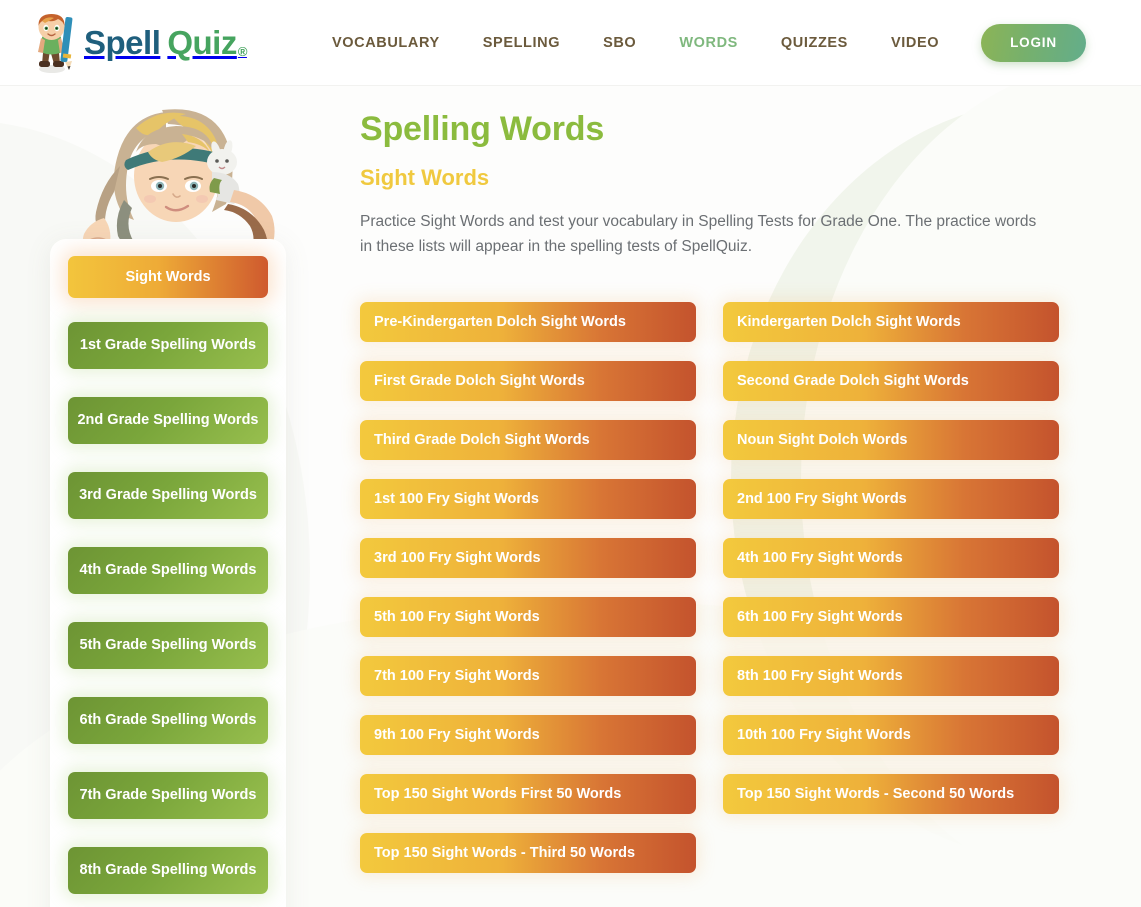 Image resolution: width=1141 pixels, height=907 pixels. I want to click on registered-trademark-icon: ®, so click(242, 51).